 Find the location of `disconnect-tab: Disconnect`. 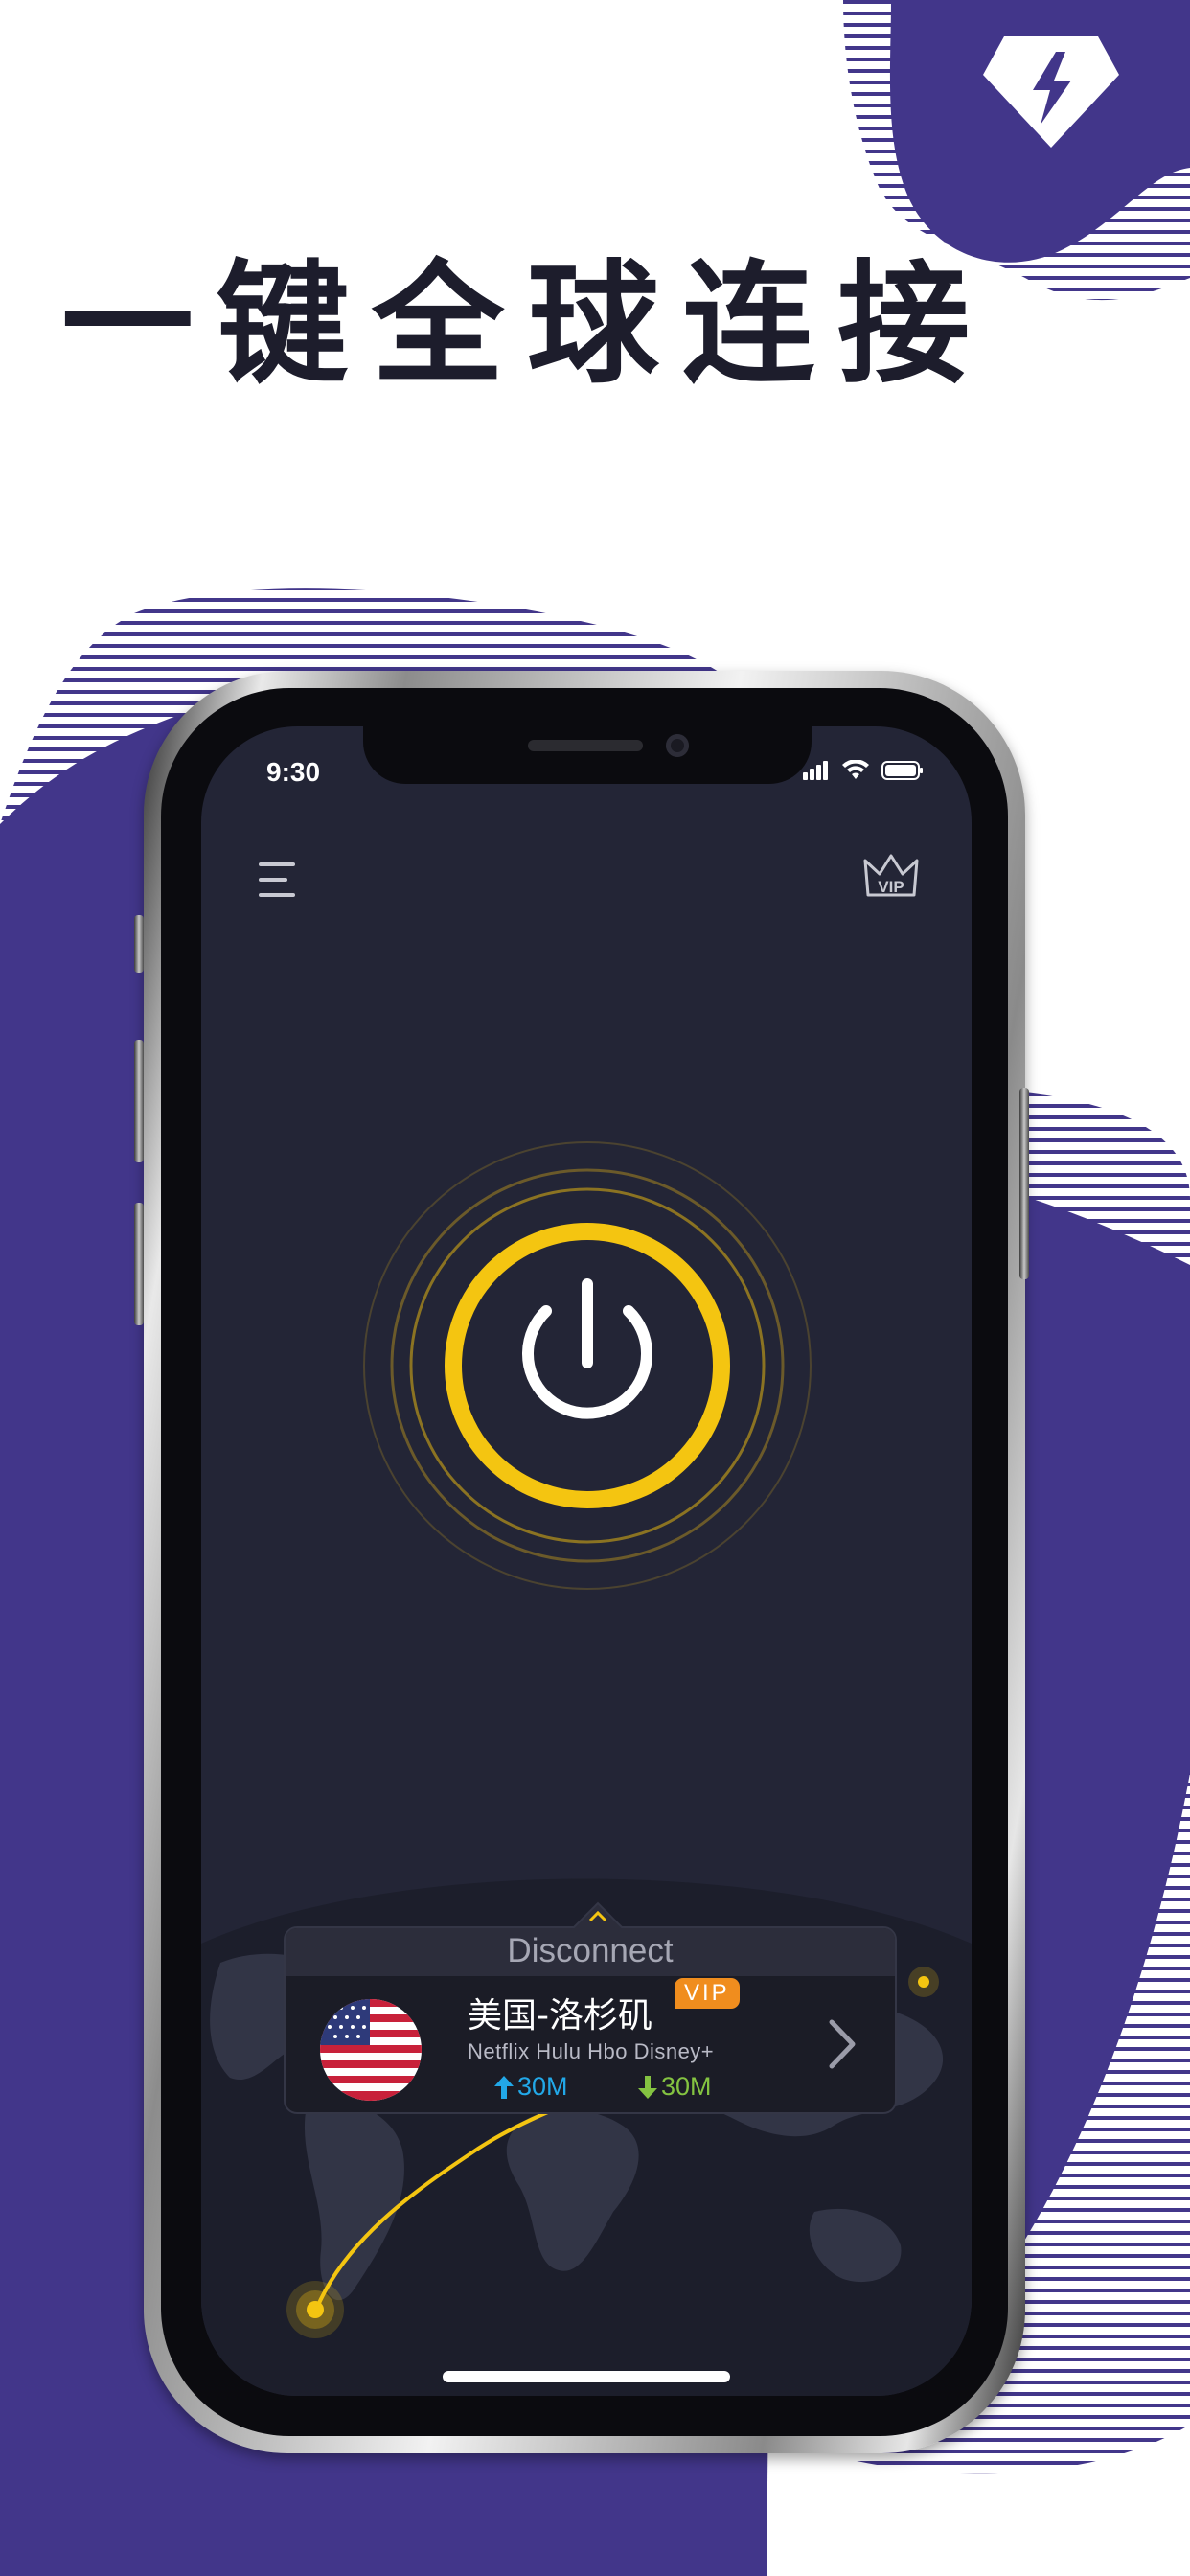

disconnect-tab: Disconnect is located at coordinates (590, 1952).